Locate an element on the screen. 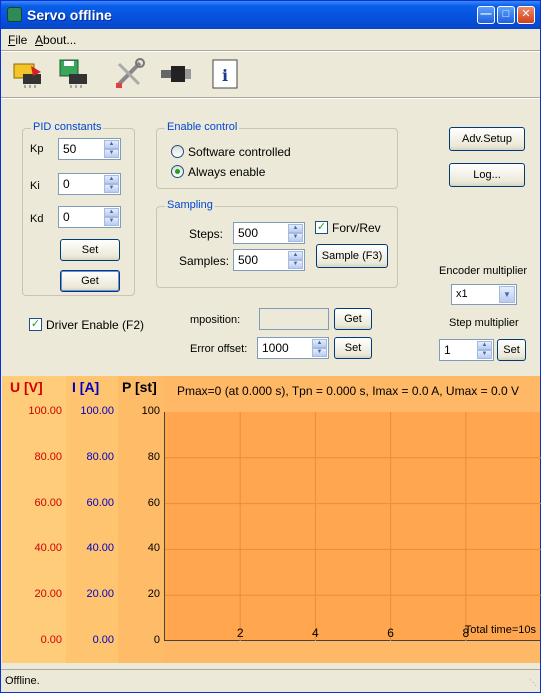 This screenshot has height=693, width=541. connector-icon is located at coordinates (176, 74).